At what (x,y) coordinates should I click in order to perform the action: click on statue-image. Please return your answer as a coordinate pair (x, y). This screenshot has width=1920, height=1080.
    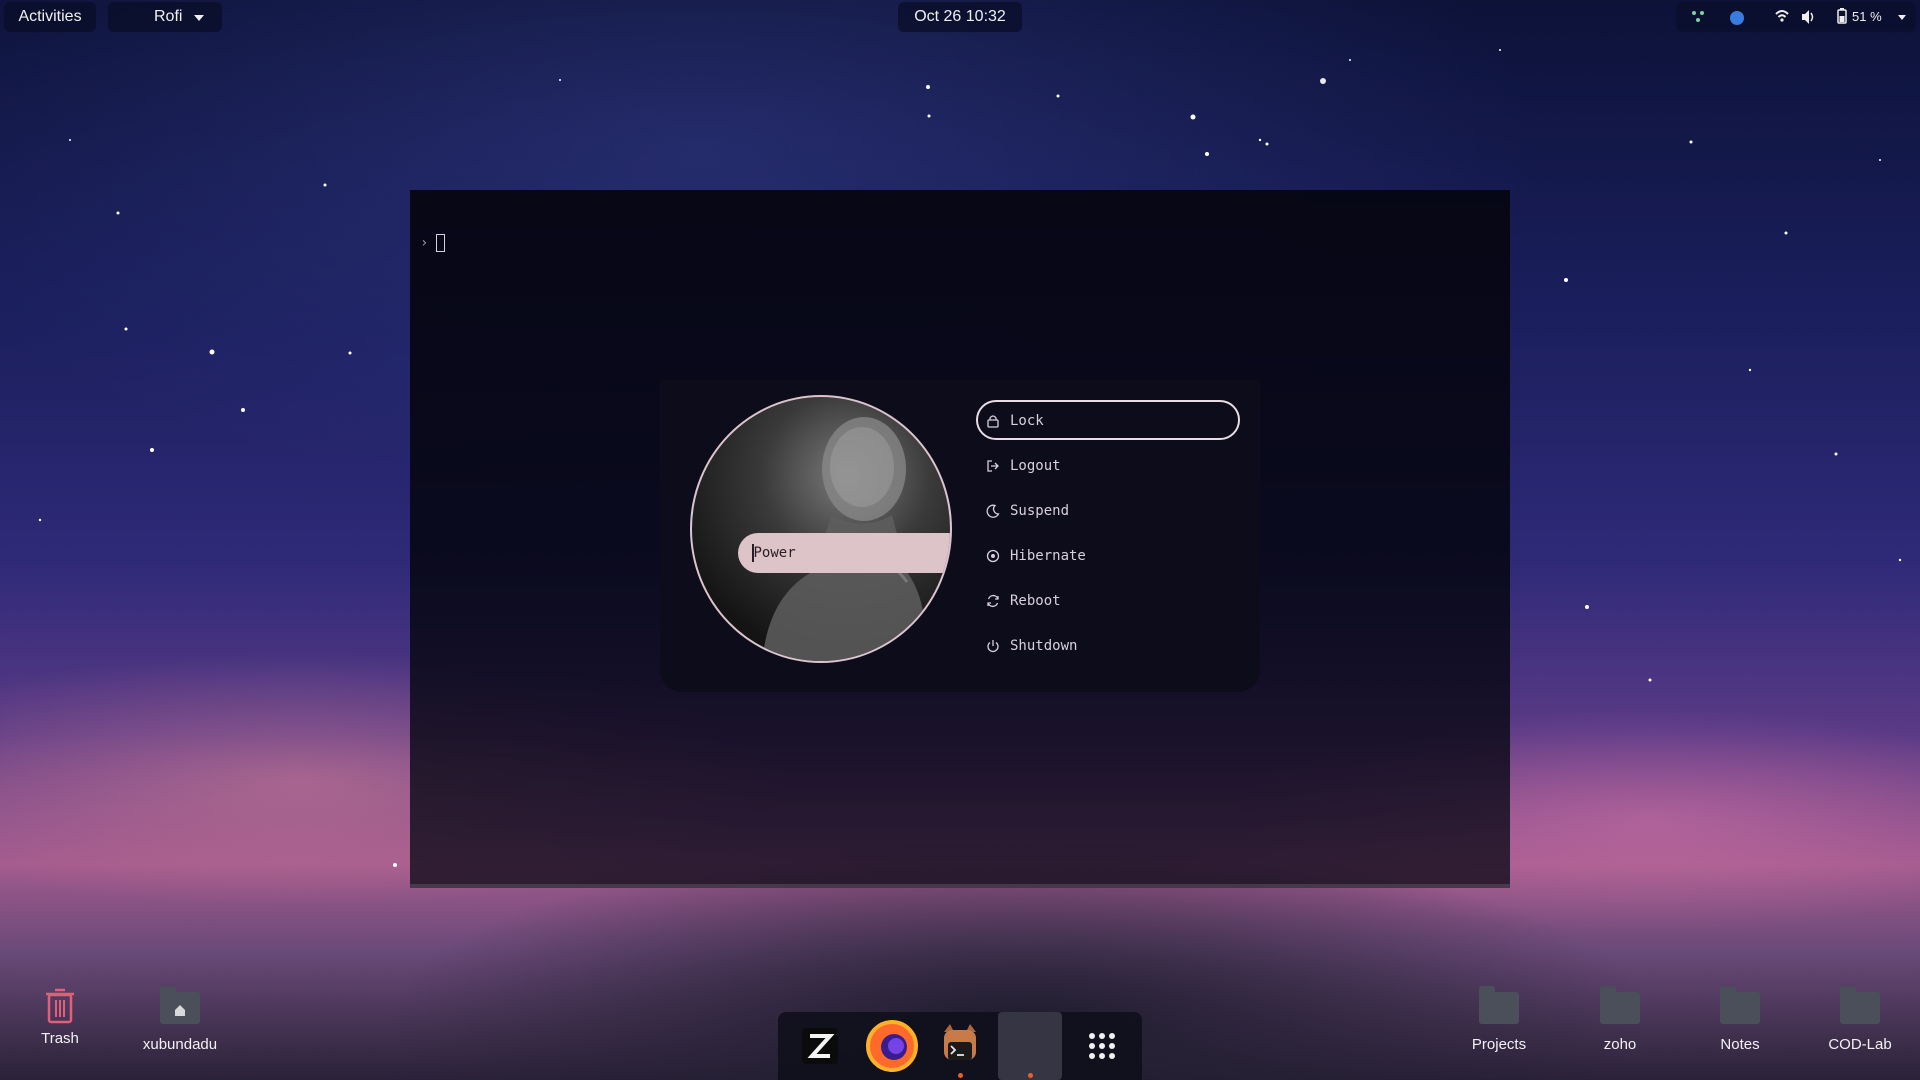
    Looking at the image, I should click on (843, 539).